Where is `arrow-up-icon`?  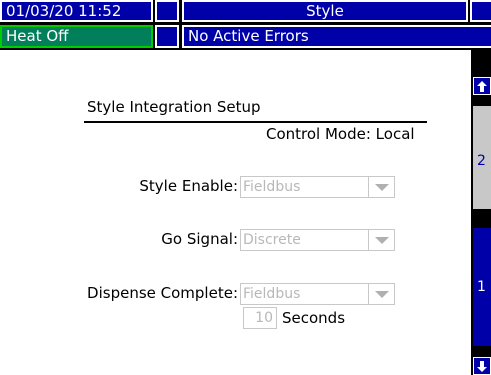
arrow-up-icon is located at coordinates (482, 86).